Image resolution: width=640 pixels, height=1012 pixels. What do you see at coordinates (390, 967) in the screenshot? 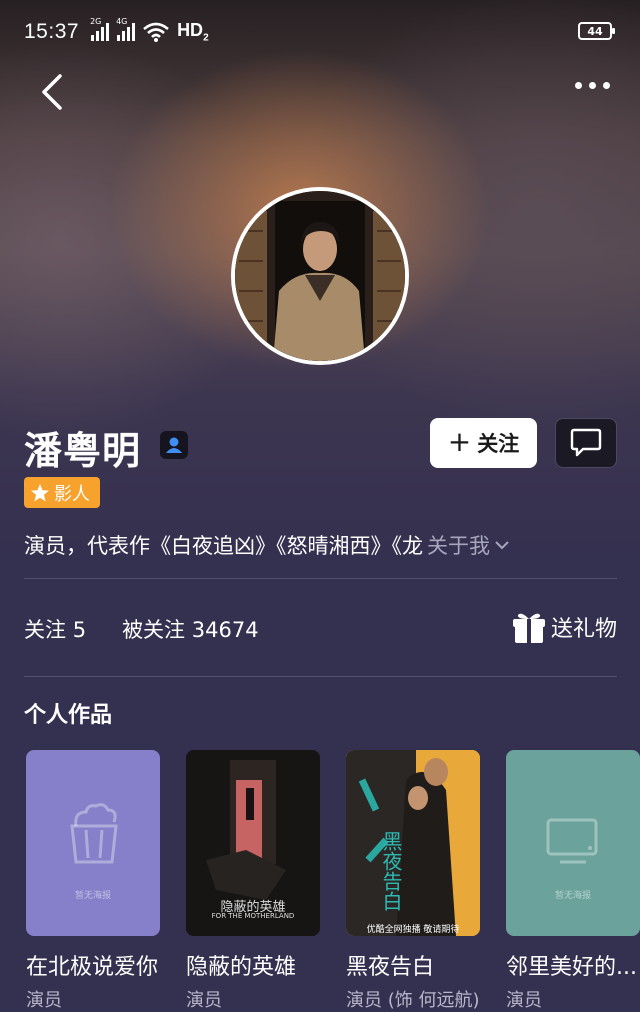
I see `work-title: 黑夜告白` at bounding box center [390, 967].